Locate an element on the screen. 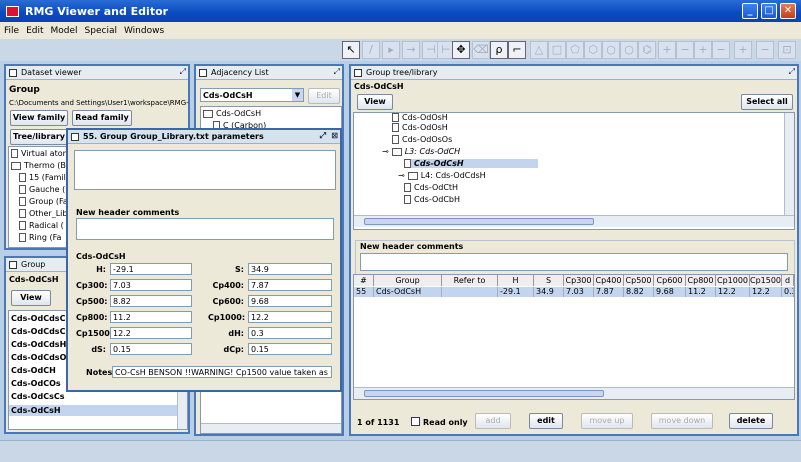 The image size is (801, 462). cp500-input: 8.82 is located at coordinates (151, 301).